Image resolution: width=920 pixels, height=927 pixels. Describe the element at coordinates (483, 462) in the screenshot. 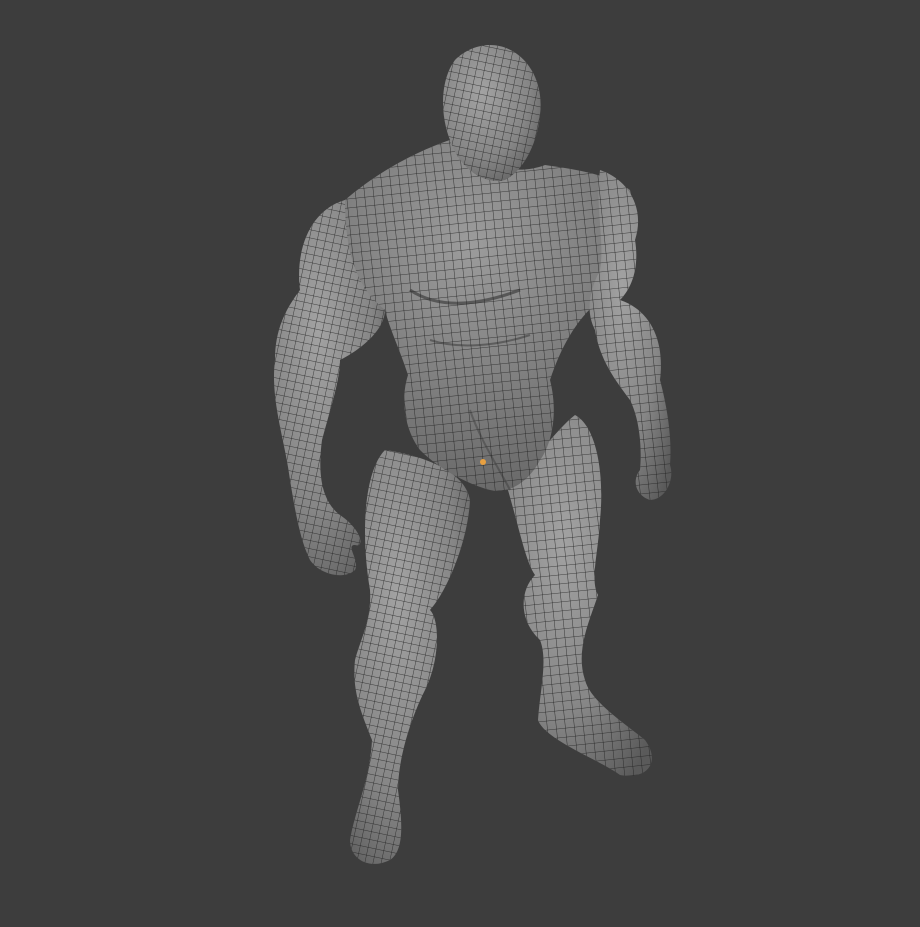

I see `origin-point` at that location.